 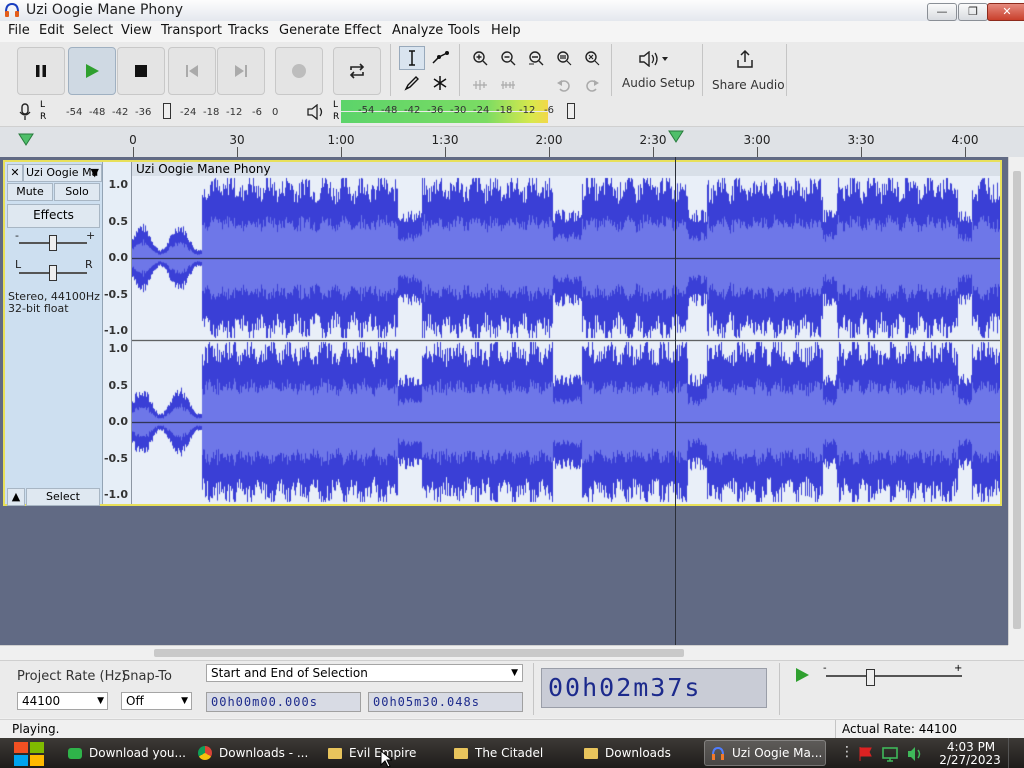 What do you see at coordinates (412, 83) in the screenshot?
I see `draw-tool` at bounding box center [412, 83].